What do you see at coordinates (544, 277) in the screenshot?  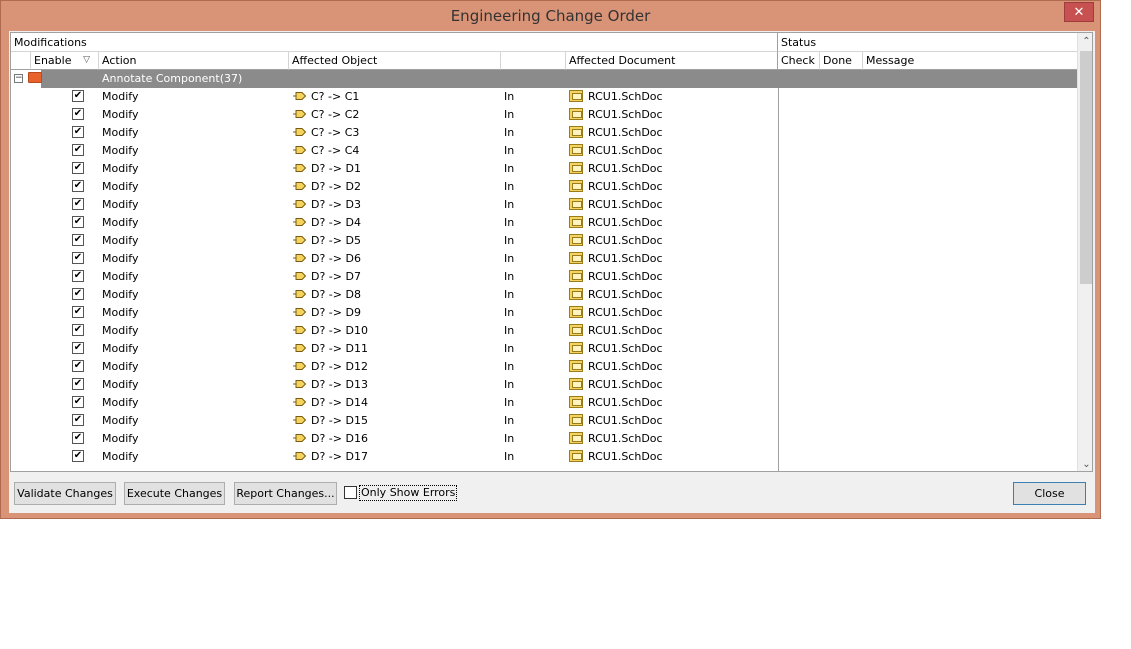 I see `table-row: ✔ Modify D? -> D7 In RCU1.SchDoc` at bounding box center [544, 277].